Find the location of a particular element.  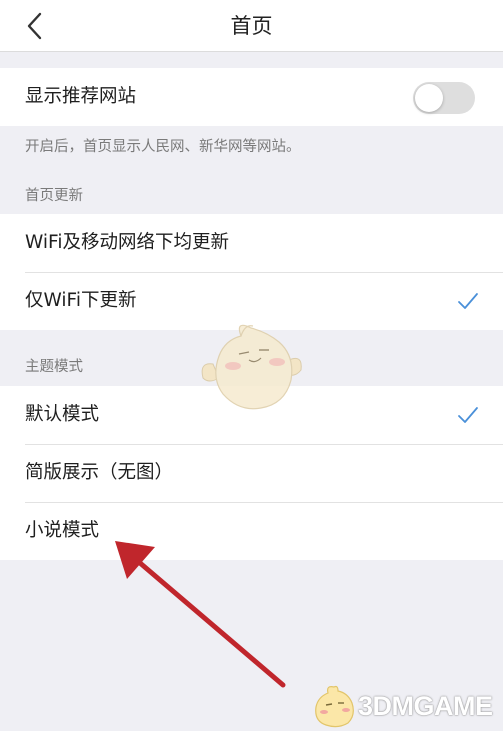

top-nav-bar: 首页 is located at coordinates (251, 26).